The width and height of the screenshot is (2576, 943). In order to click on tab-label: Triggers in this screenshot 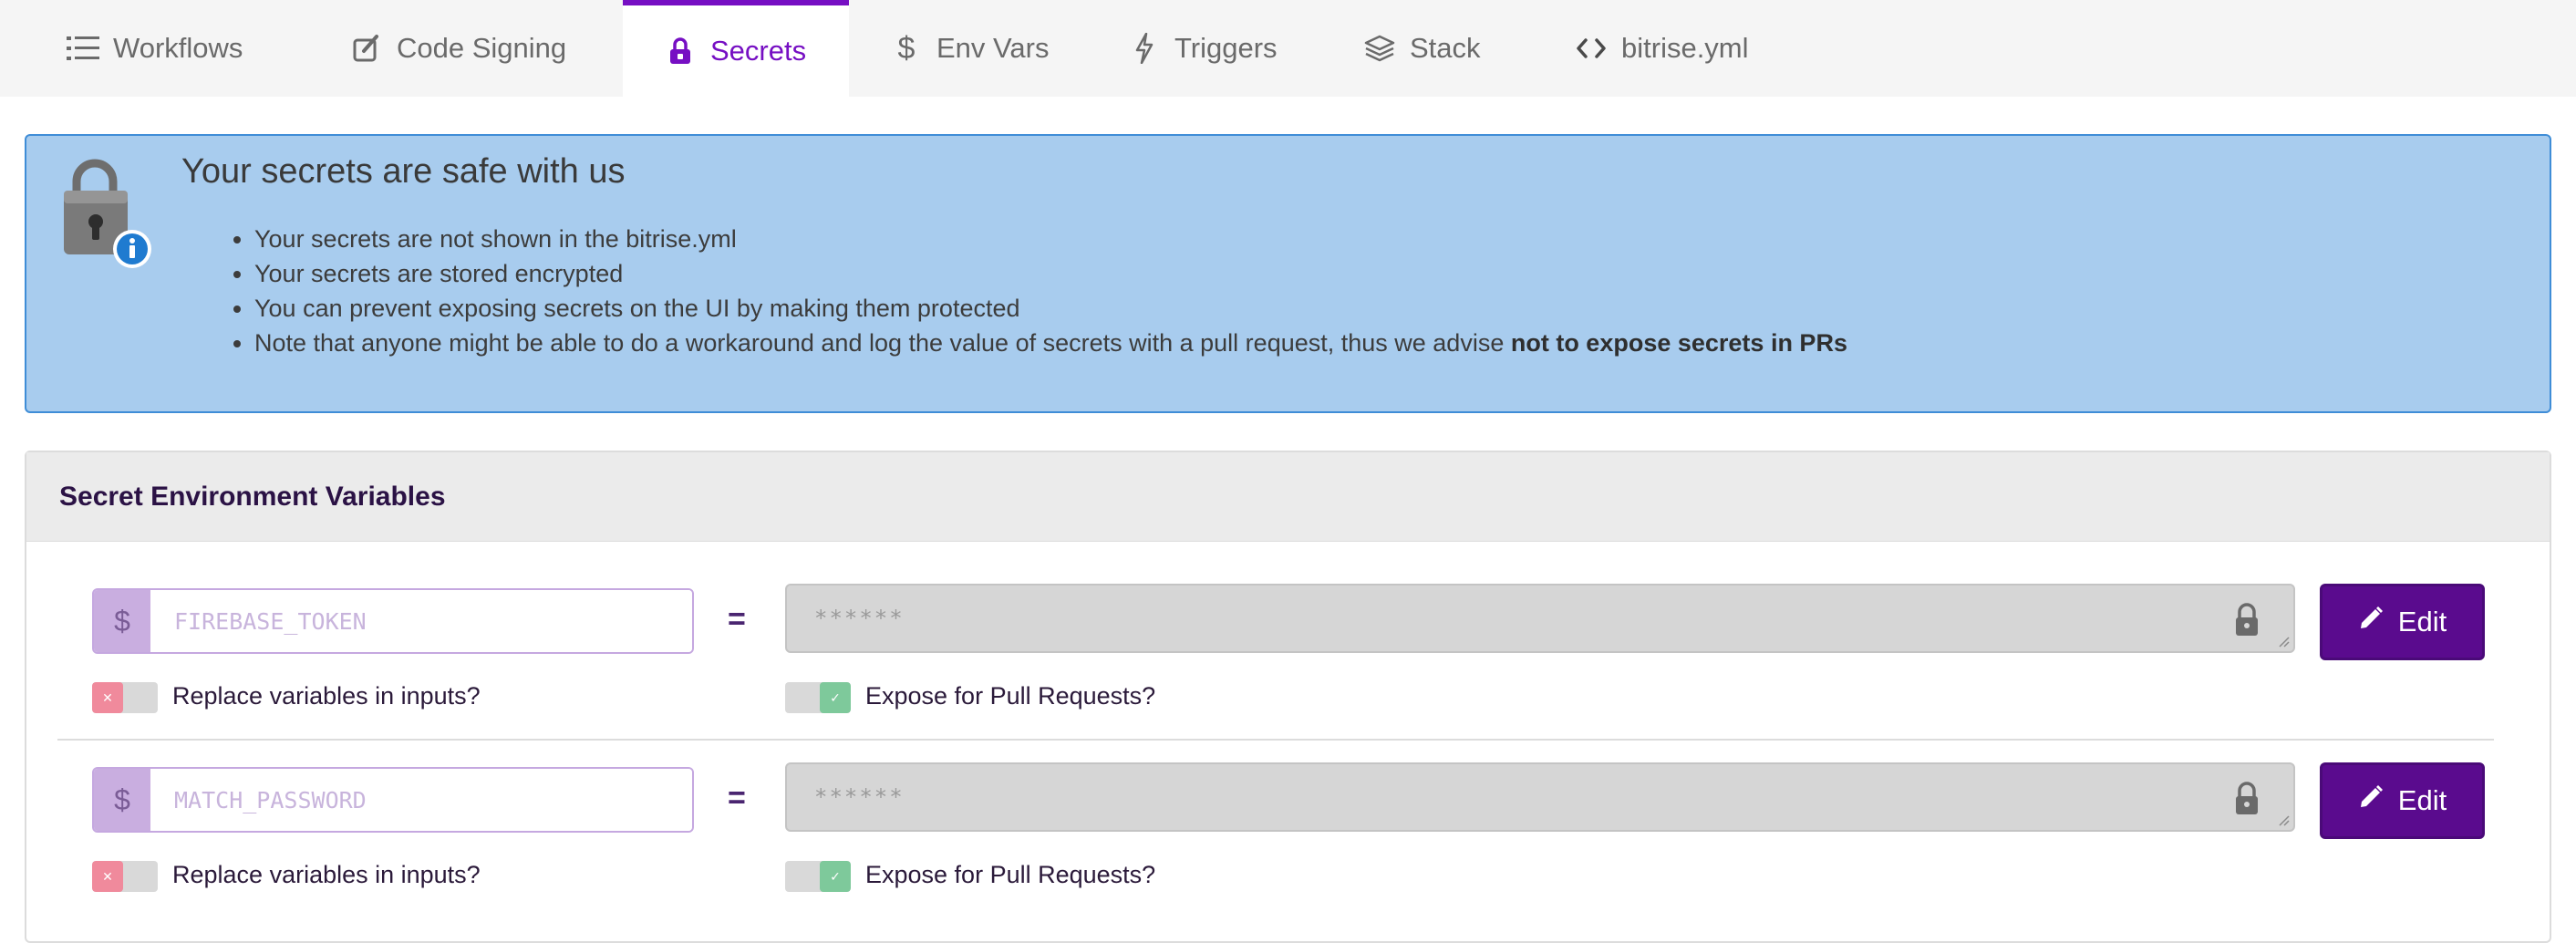, I will do `click(1226, 48)`.